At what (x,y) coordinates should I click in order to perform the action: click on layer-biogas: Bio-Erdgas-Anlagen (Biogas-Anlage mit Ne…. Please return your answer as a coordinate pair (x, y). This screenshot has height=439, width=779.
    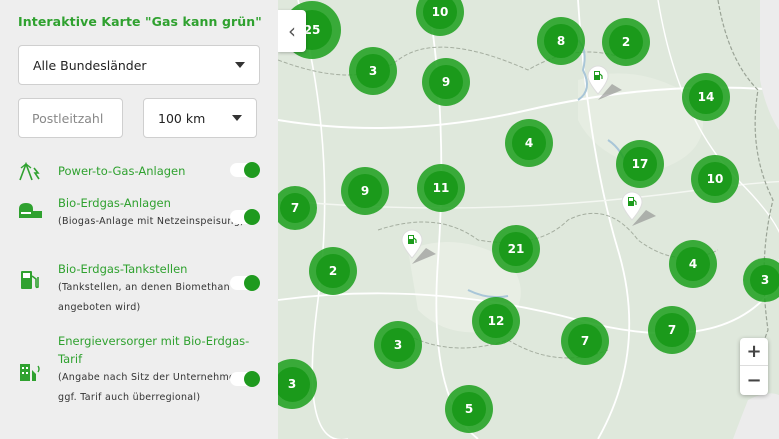
    Looking at the image, I should click on (139, 221).